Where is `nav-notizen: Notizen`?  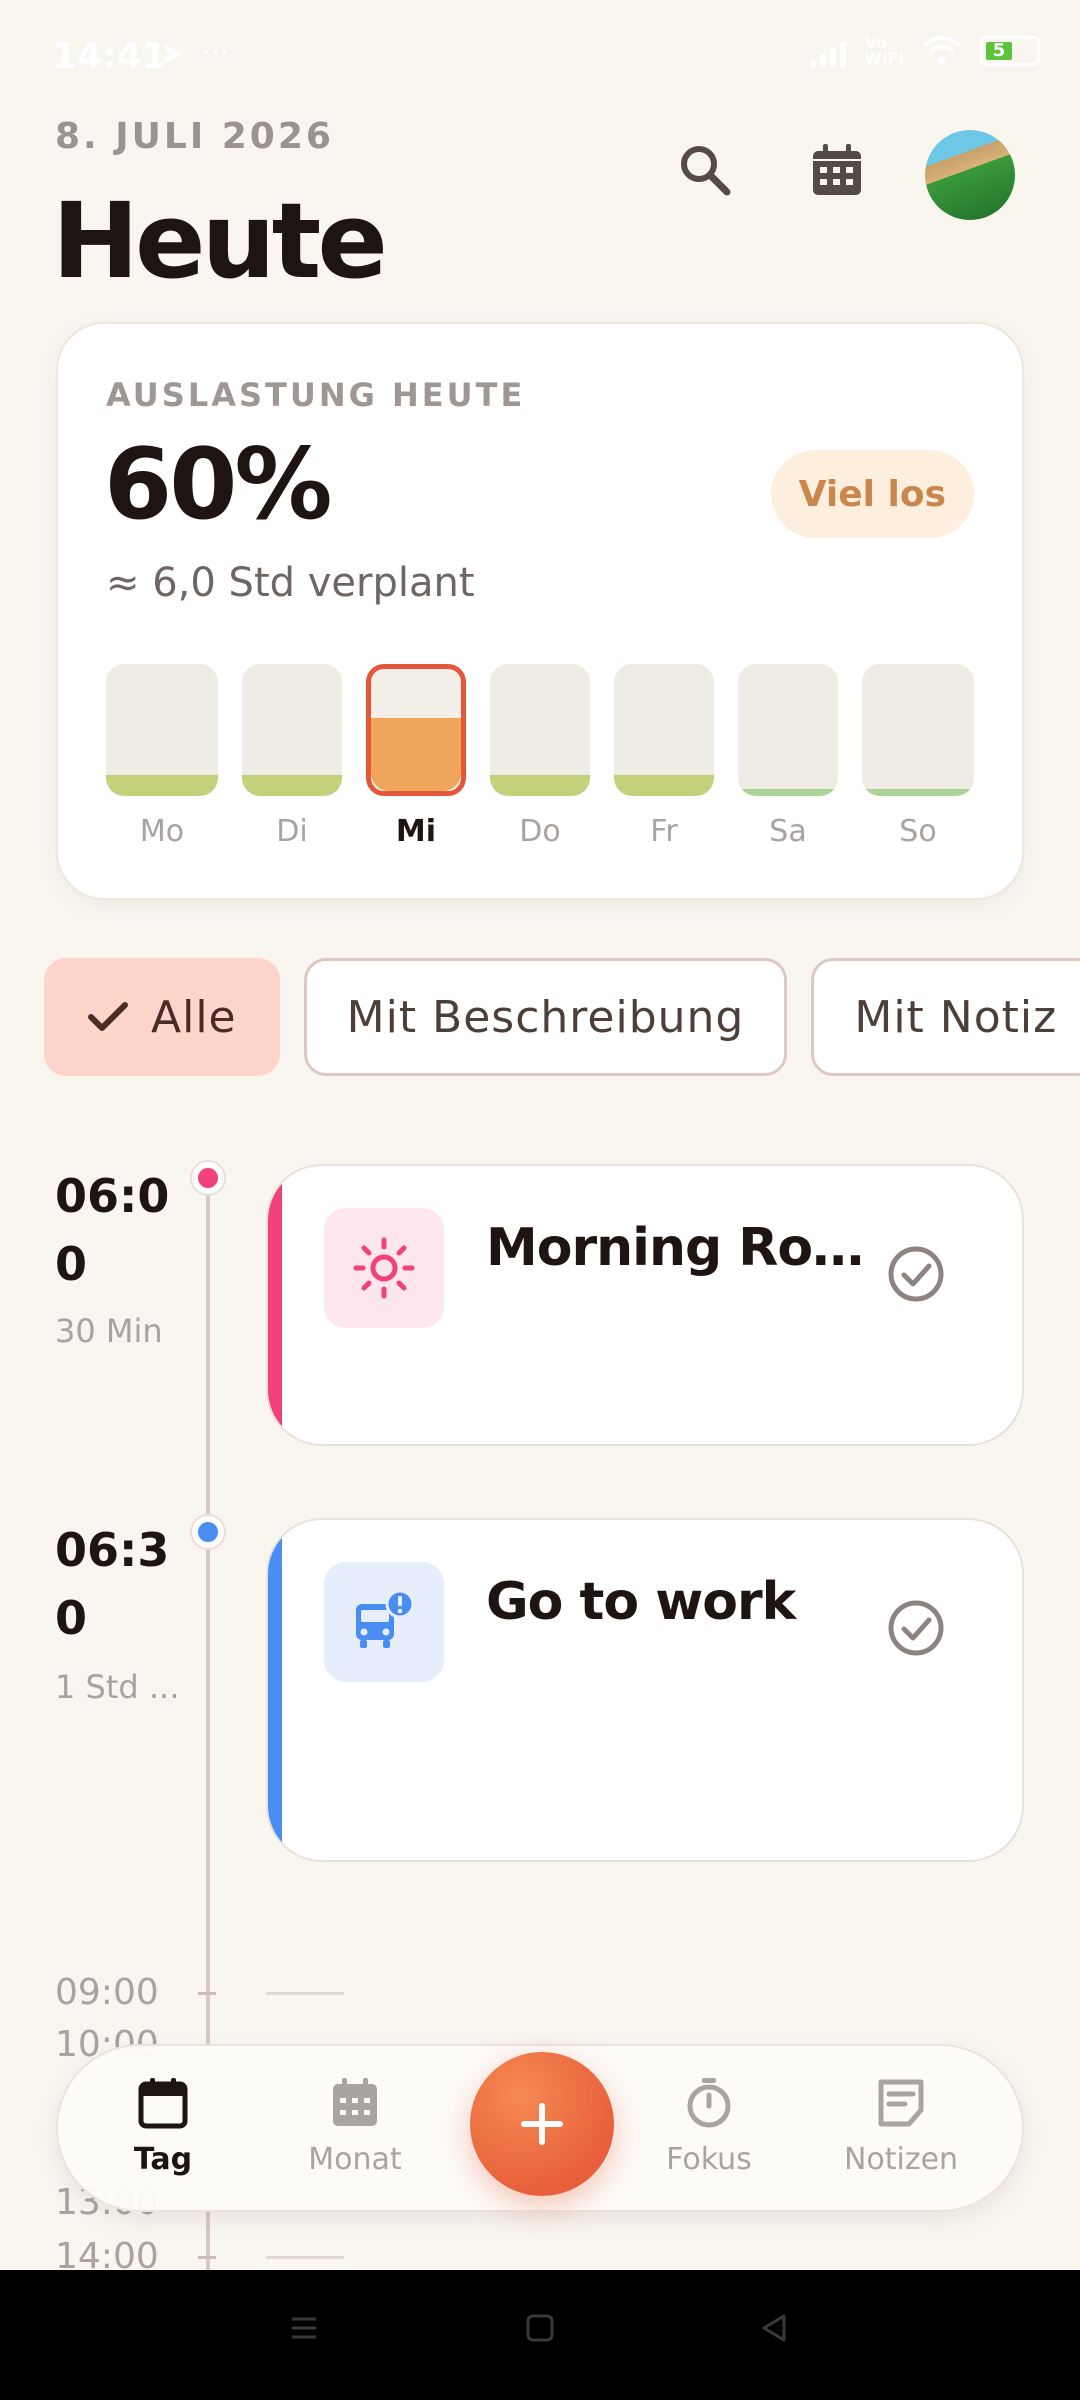
nav-notizen: Notizen is located at coordinates (901, 2126).